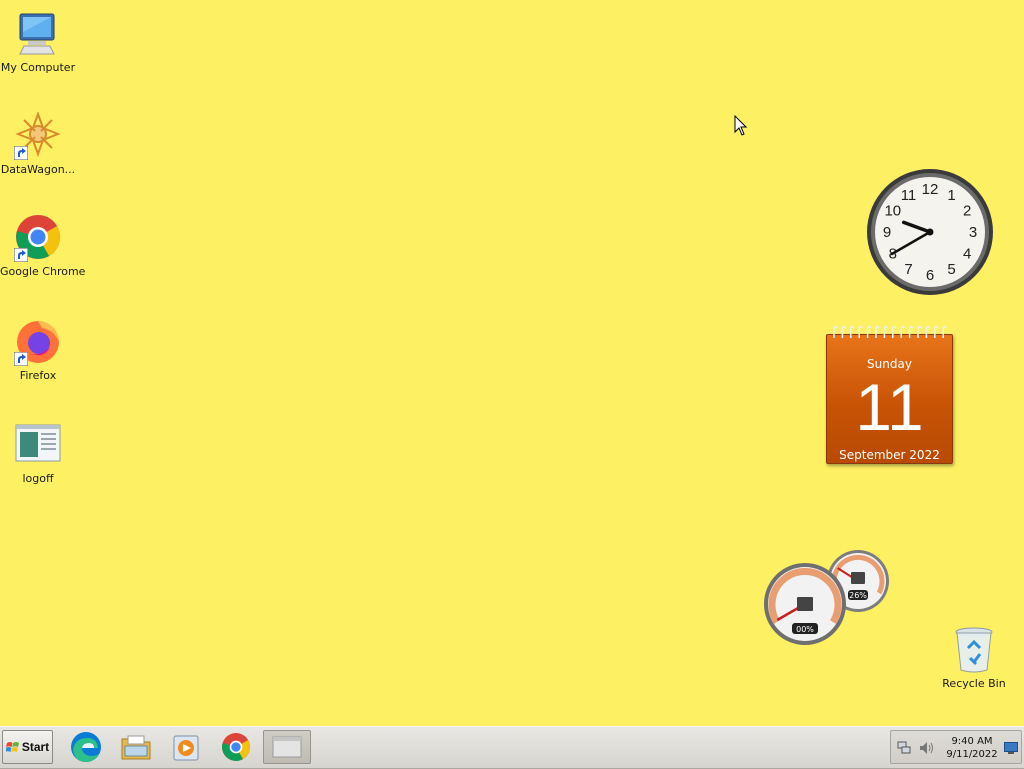 Image resolution: width=1024 pixels, height=769 pixels. I want to click on calendar-day-number: 11, so click(889, 407).